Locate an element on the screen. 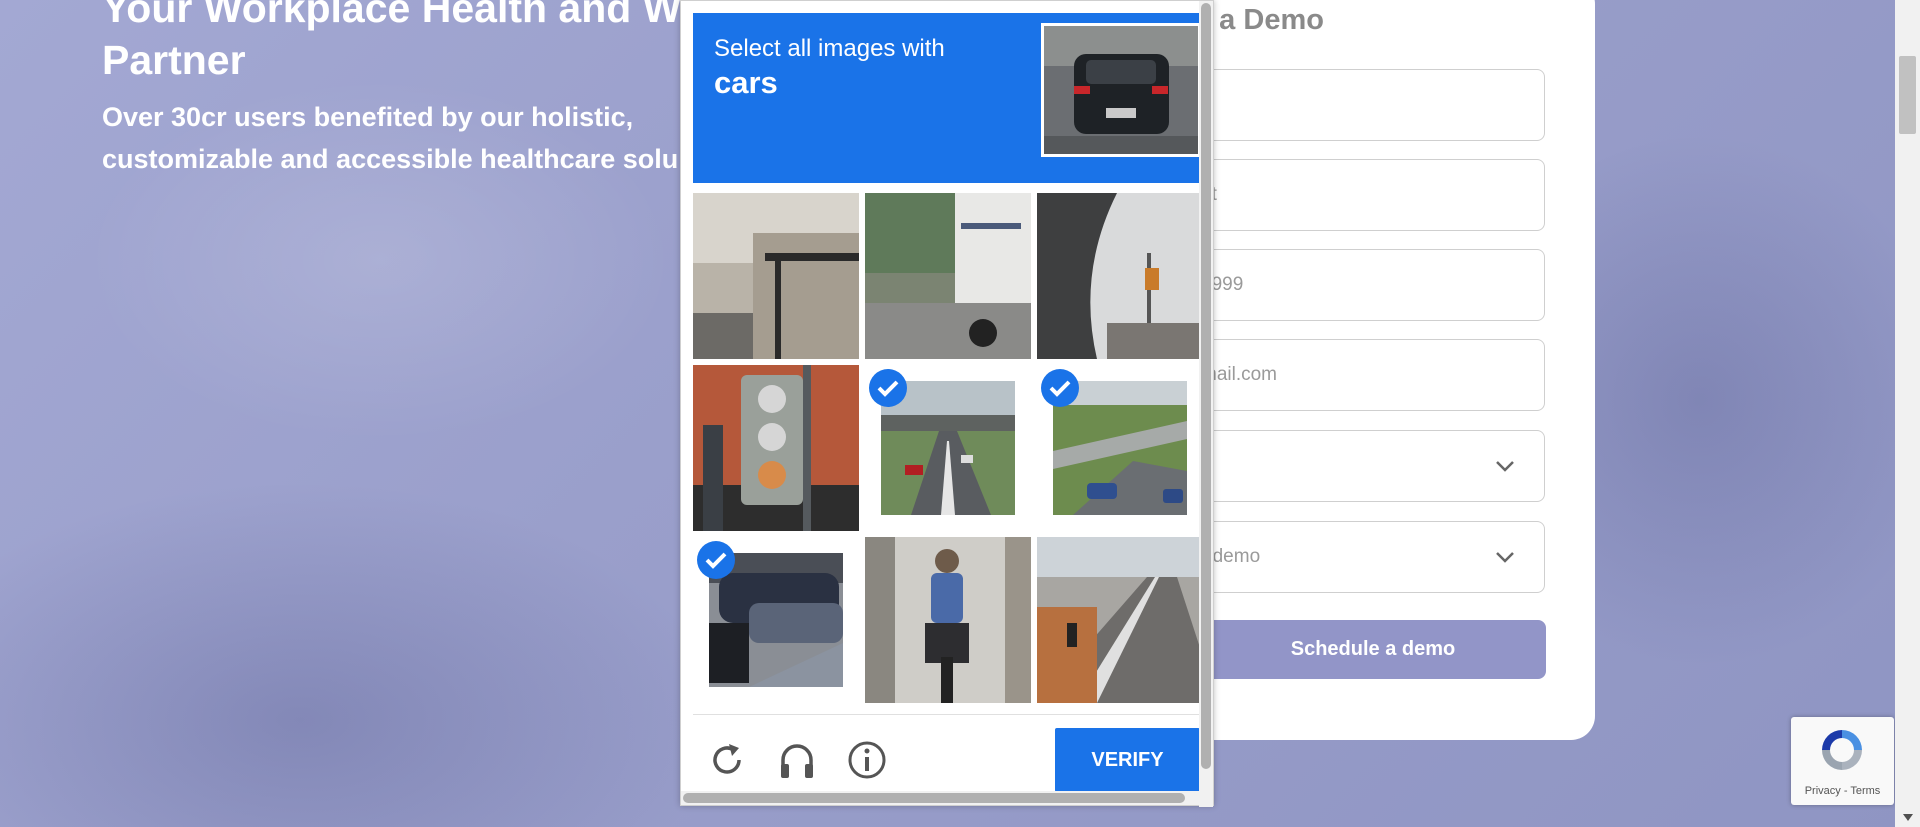 Image resolution: width=1920 pixels, height=827 pixels. info-icon is located at coordinates (867, 760).